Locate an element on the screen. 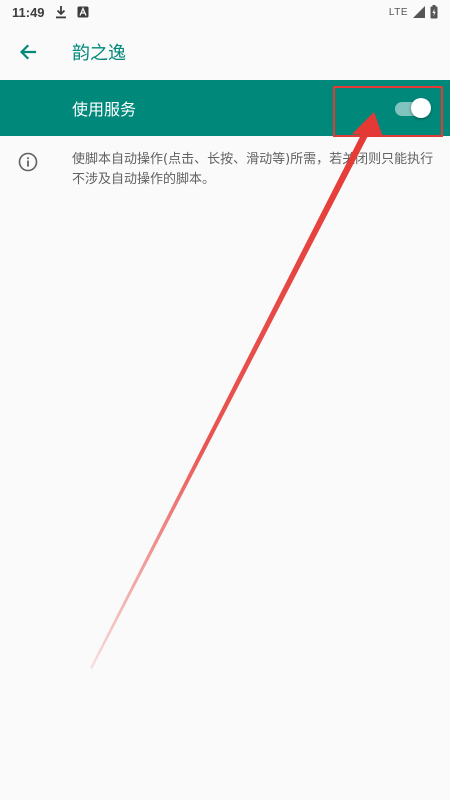 The height and width of the screenshot is (800, 450). app-bar: 韵之逸 is located at coordinates (225, 52).